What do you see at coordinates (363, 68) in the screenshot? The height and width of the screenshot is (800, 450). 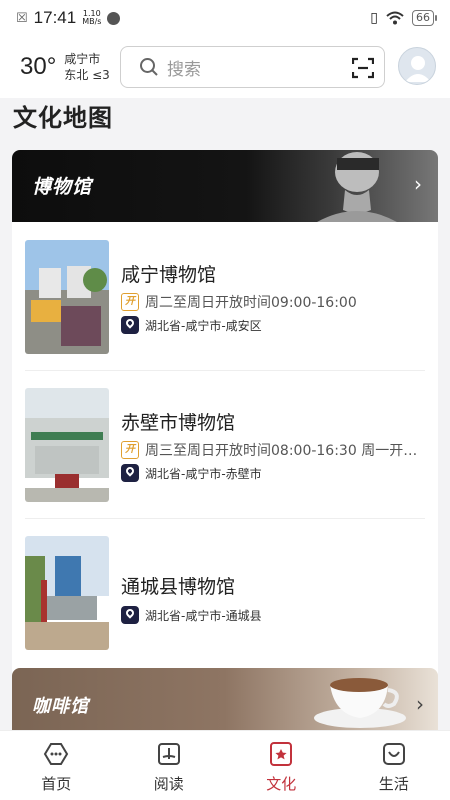 I see `scan-icon` at bounding box center [363, 68].